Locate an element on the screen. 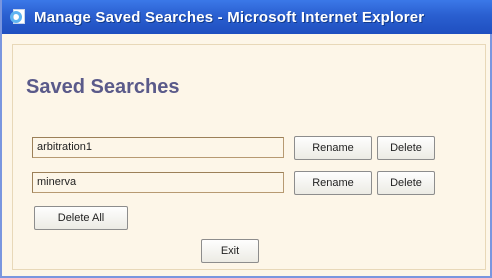 The image size is (492, 278). saved-search-name-field: minerva is located at coordinates (158, 182).